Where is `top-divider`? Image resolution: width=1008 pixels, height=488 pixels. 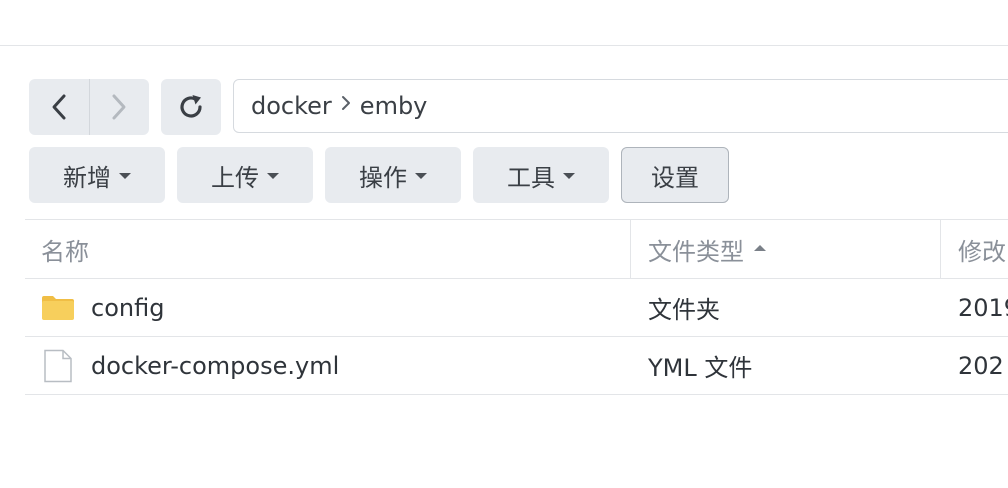 top-divider is located at coordinates (504, 45).